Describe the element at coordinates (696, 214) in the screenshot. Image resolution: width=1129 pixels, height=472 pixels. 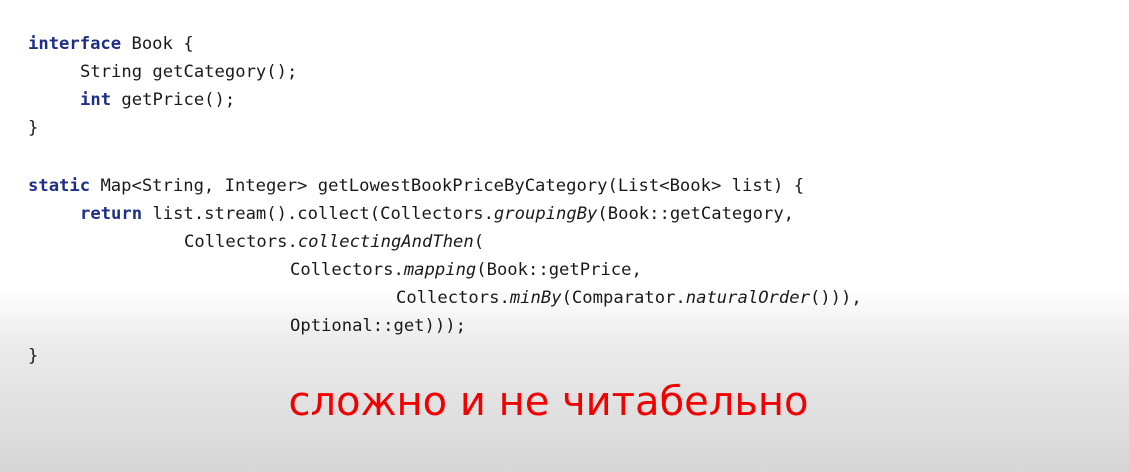
I see `code-text: (Book::getCategory,` at that location.